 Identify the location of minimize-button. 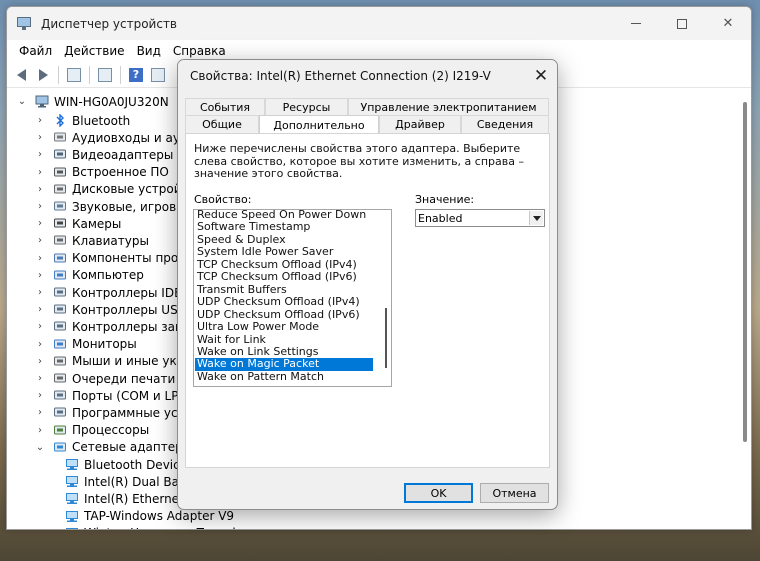
(636, 23).